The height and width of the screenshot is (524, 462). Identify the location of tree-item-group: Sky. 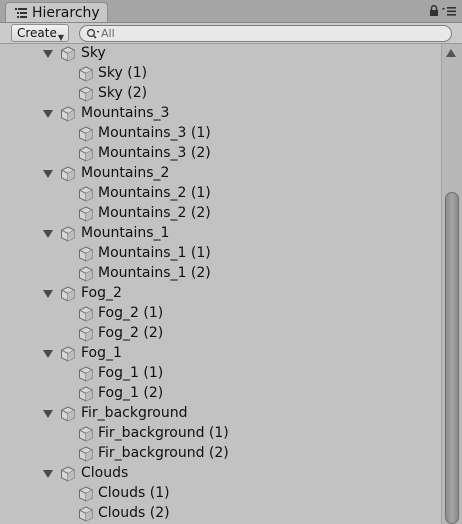
(220, 54).